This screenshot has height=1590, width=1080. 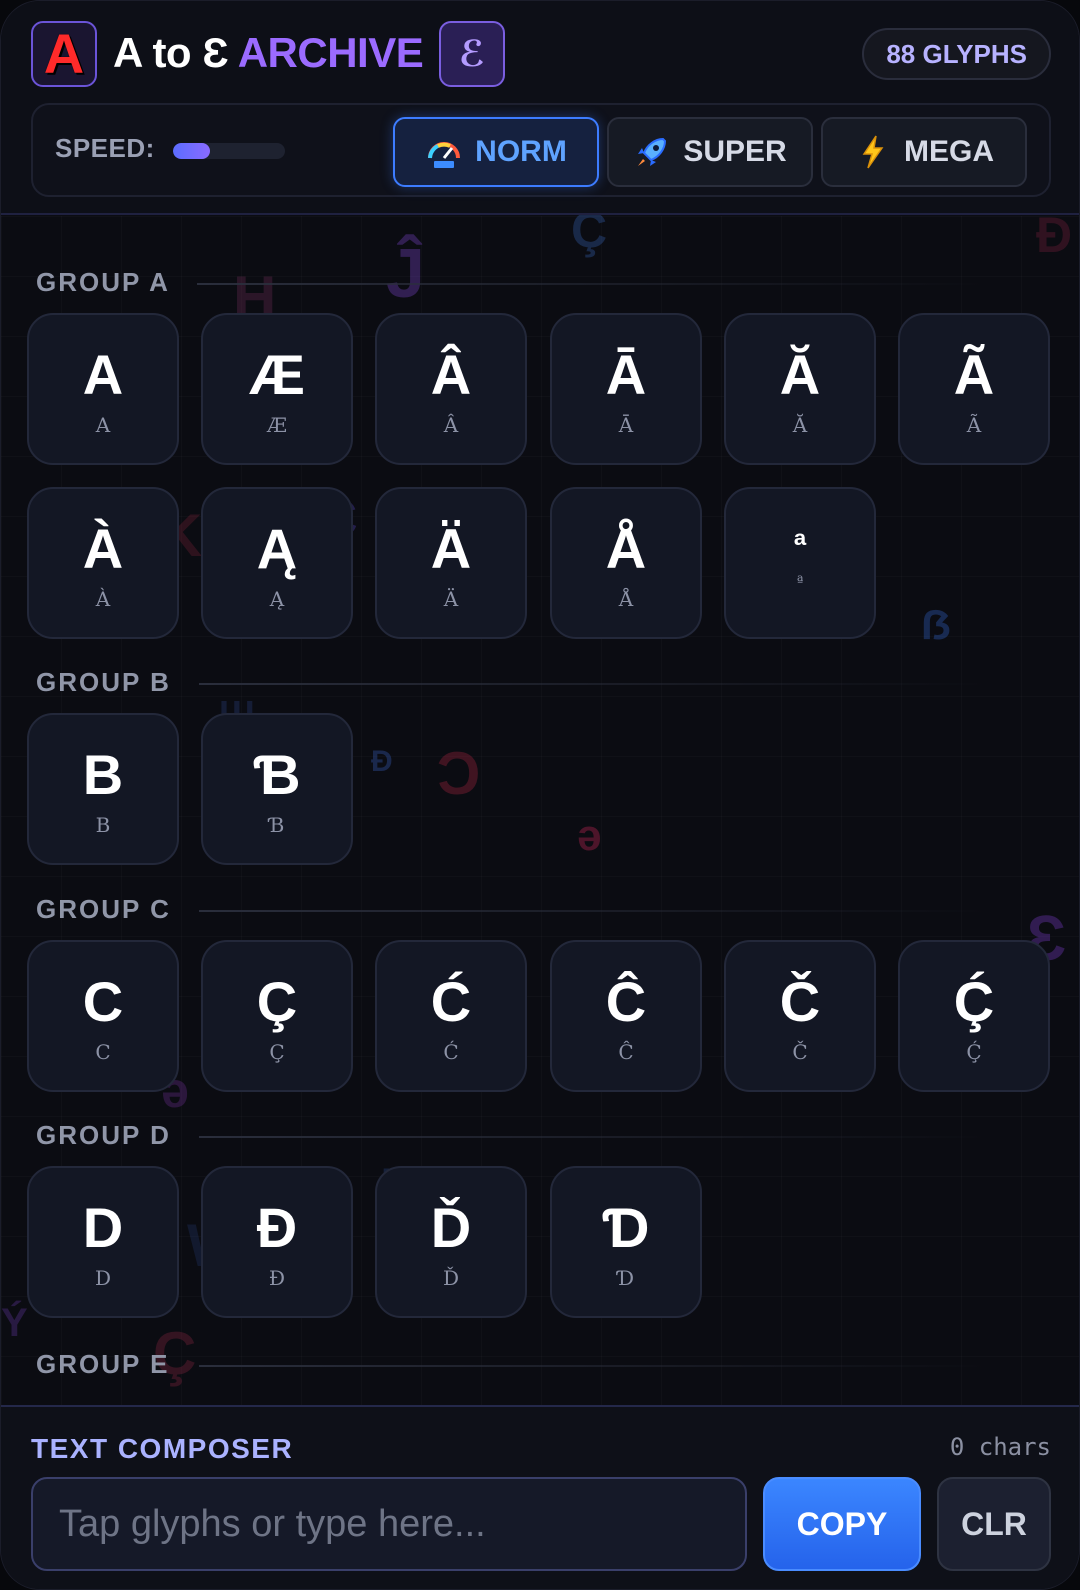 I want to click on mode-label: NORM, so click(x=521, y=151).